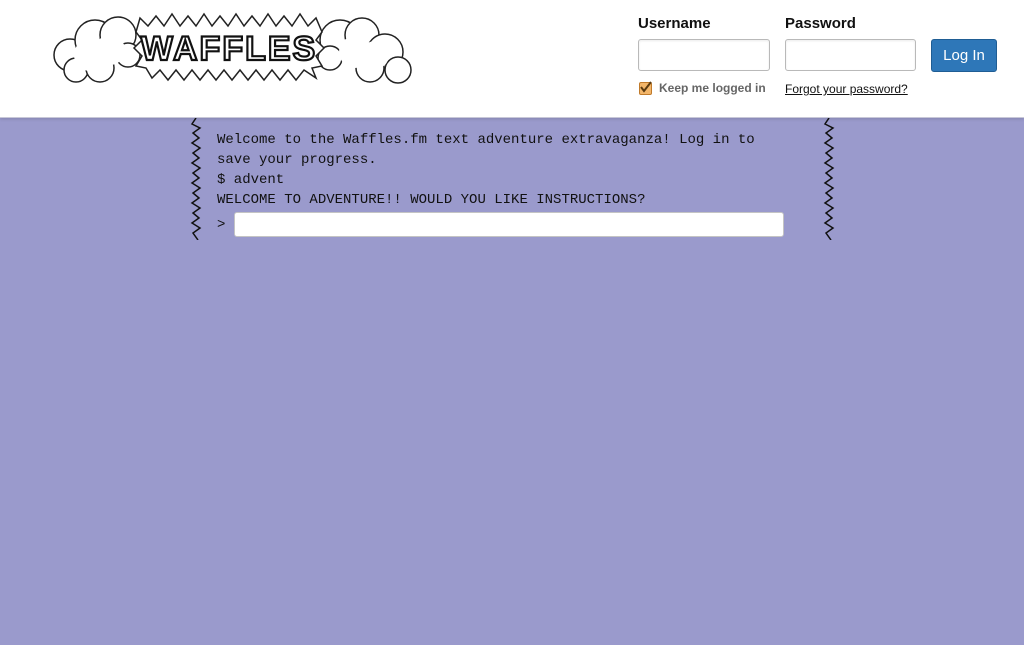 This screenshot has height=645, width=1024. I want to click on checkmark-icon, so click(646, 86).